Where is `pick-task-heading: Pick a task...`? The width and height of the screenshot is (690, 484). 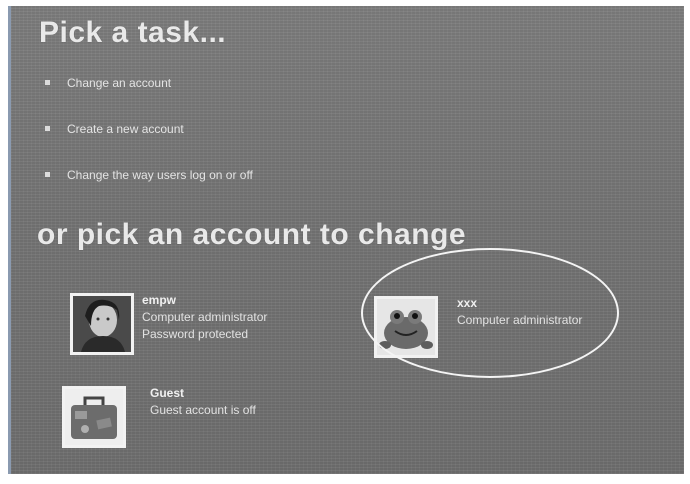 pick-task-heading: Pick a task... is located at coordinates (133, 32).